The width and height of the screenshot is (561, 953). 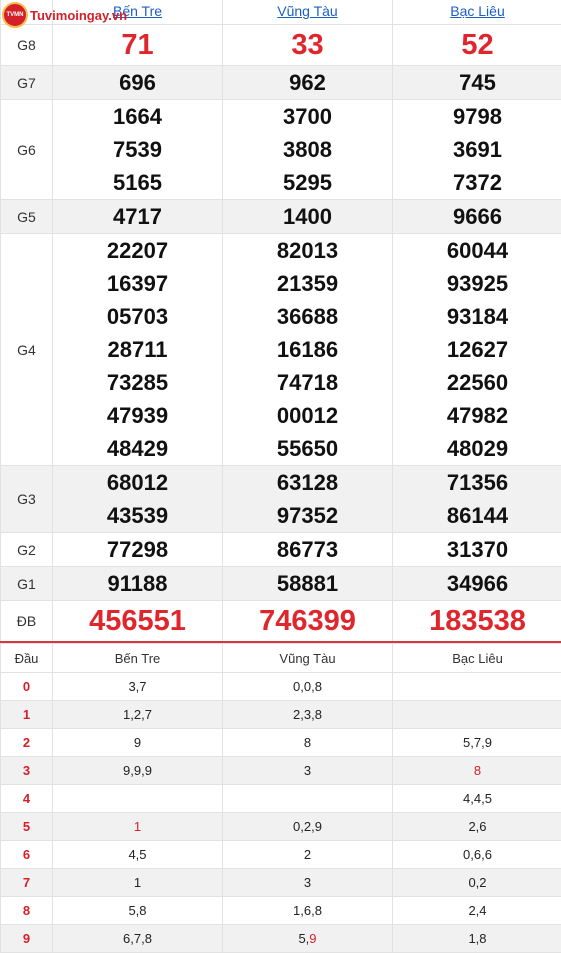 What do you see at coordinates (307, 714) in the screenshot?
I see `loto-tail-cell: 2,3,8` at bounding box center [307, 714].